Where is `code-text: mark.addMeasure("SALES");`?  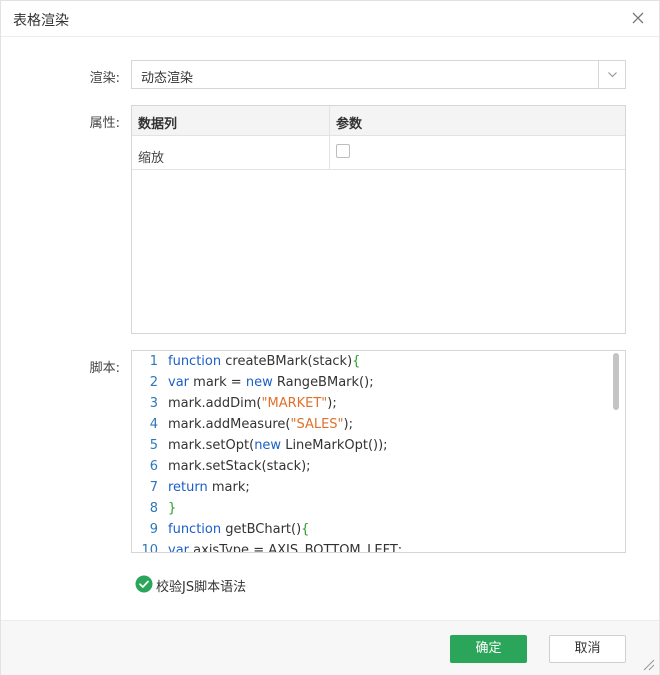
code-text: mark.addMeasure("SALES"); is located at coordinates (260, 424).